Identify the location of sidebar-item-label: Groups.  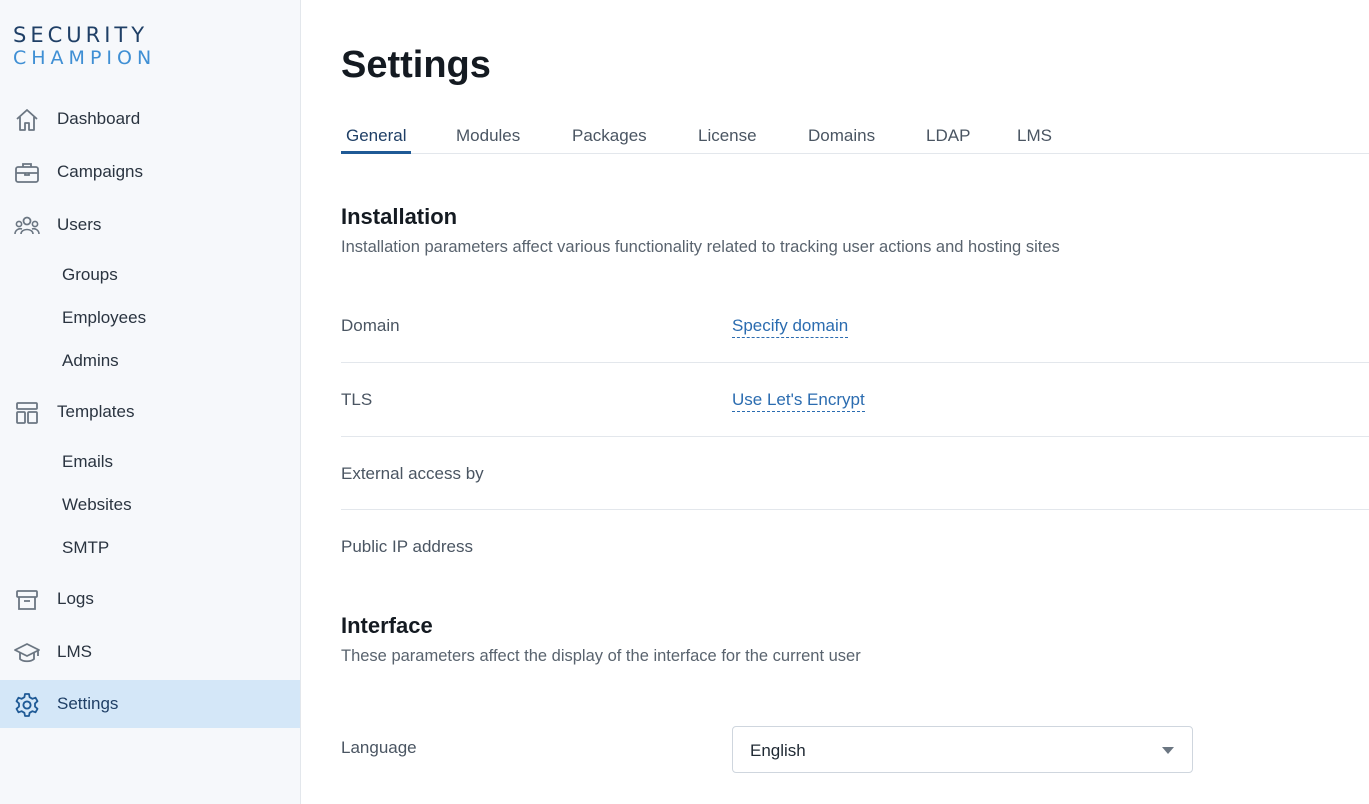
(90, 274).